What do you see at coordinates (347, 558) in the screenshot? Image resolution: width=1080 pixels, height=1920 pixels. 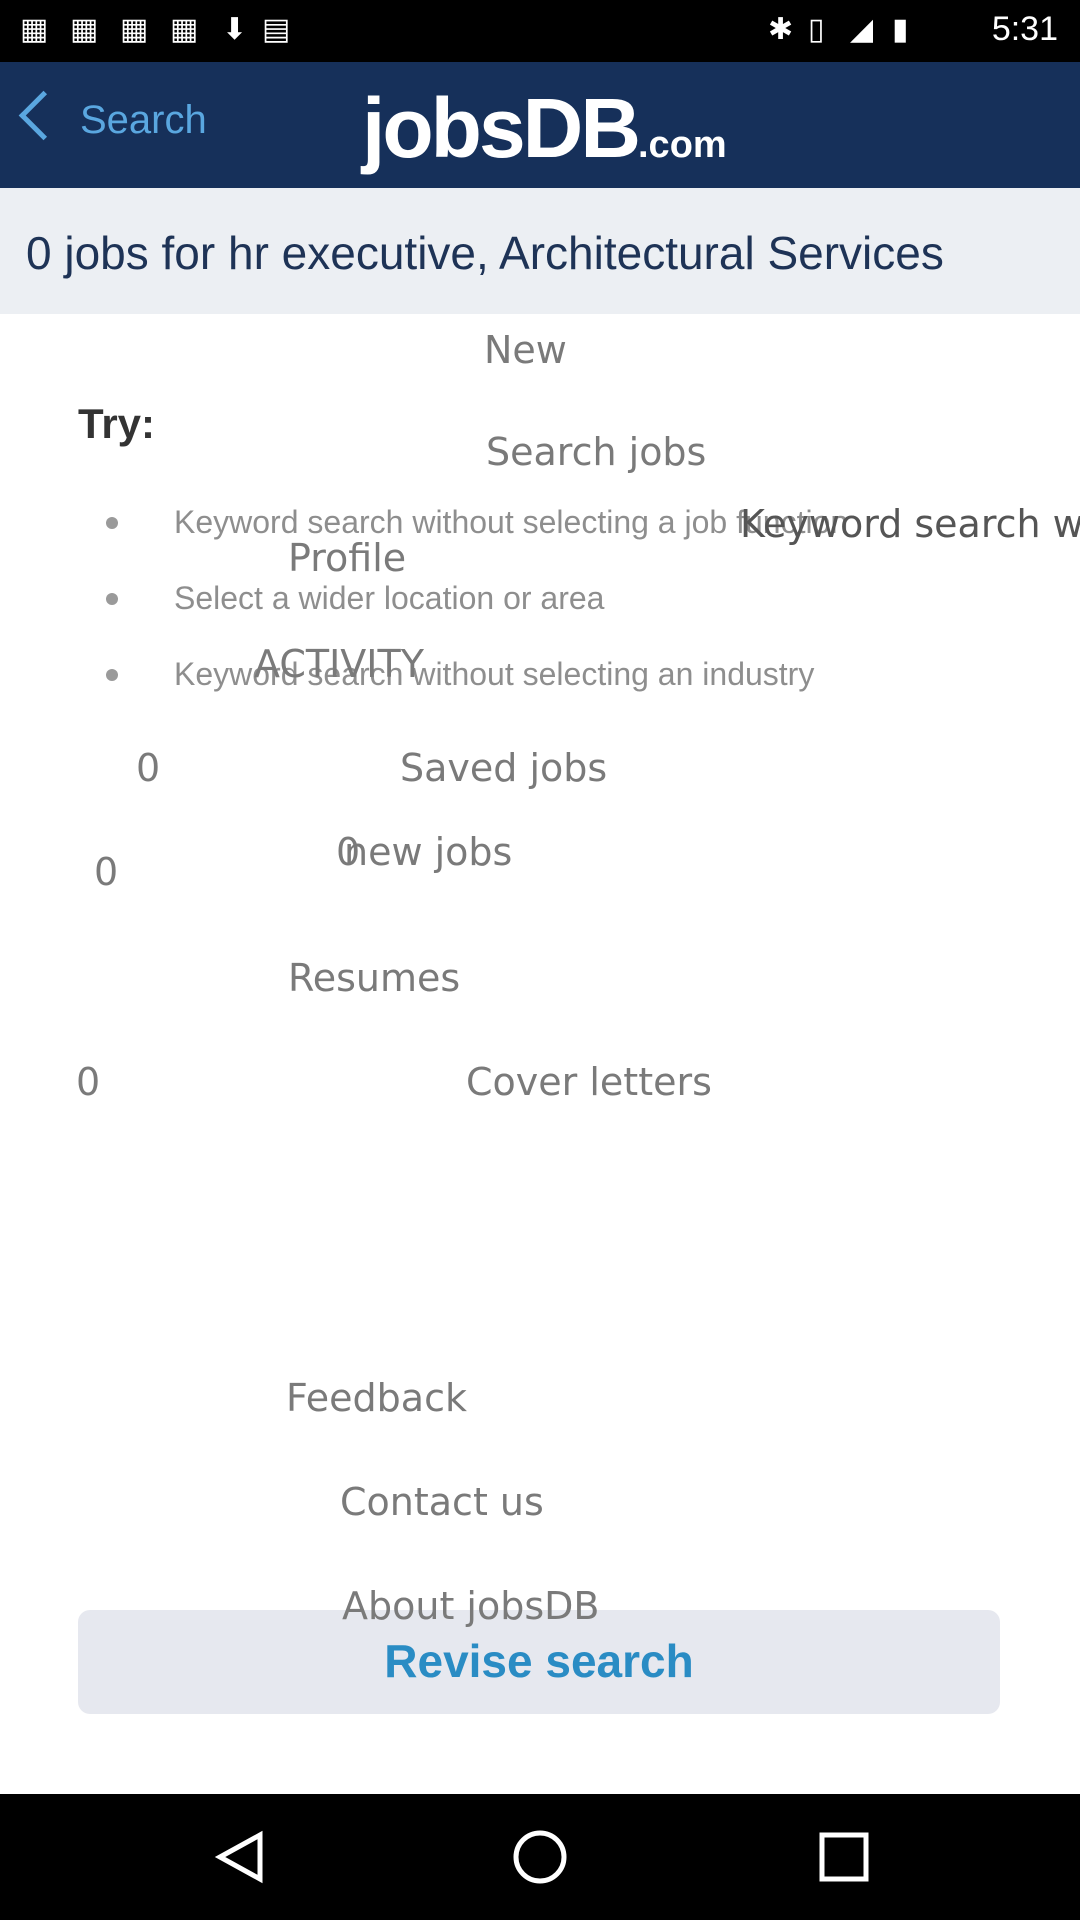 I see `menu-profile: Profile` at bounding box center [347, 558].